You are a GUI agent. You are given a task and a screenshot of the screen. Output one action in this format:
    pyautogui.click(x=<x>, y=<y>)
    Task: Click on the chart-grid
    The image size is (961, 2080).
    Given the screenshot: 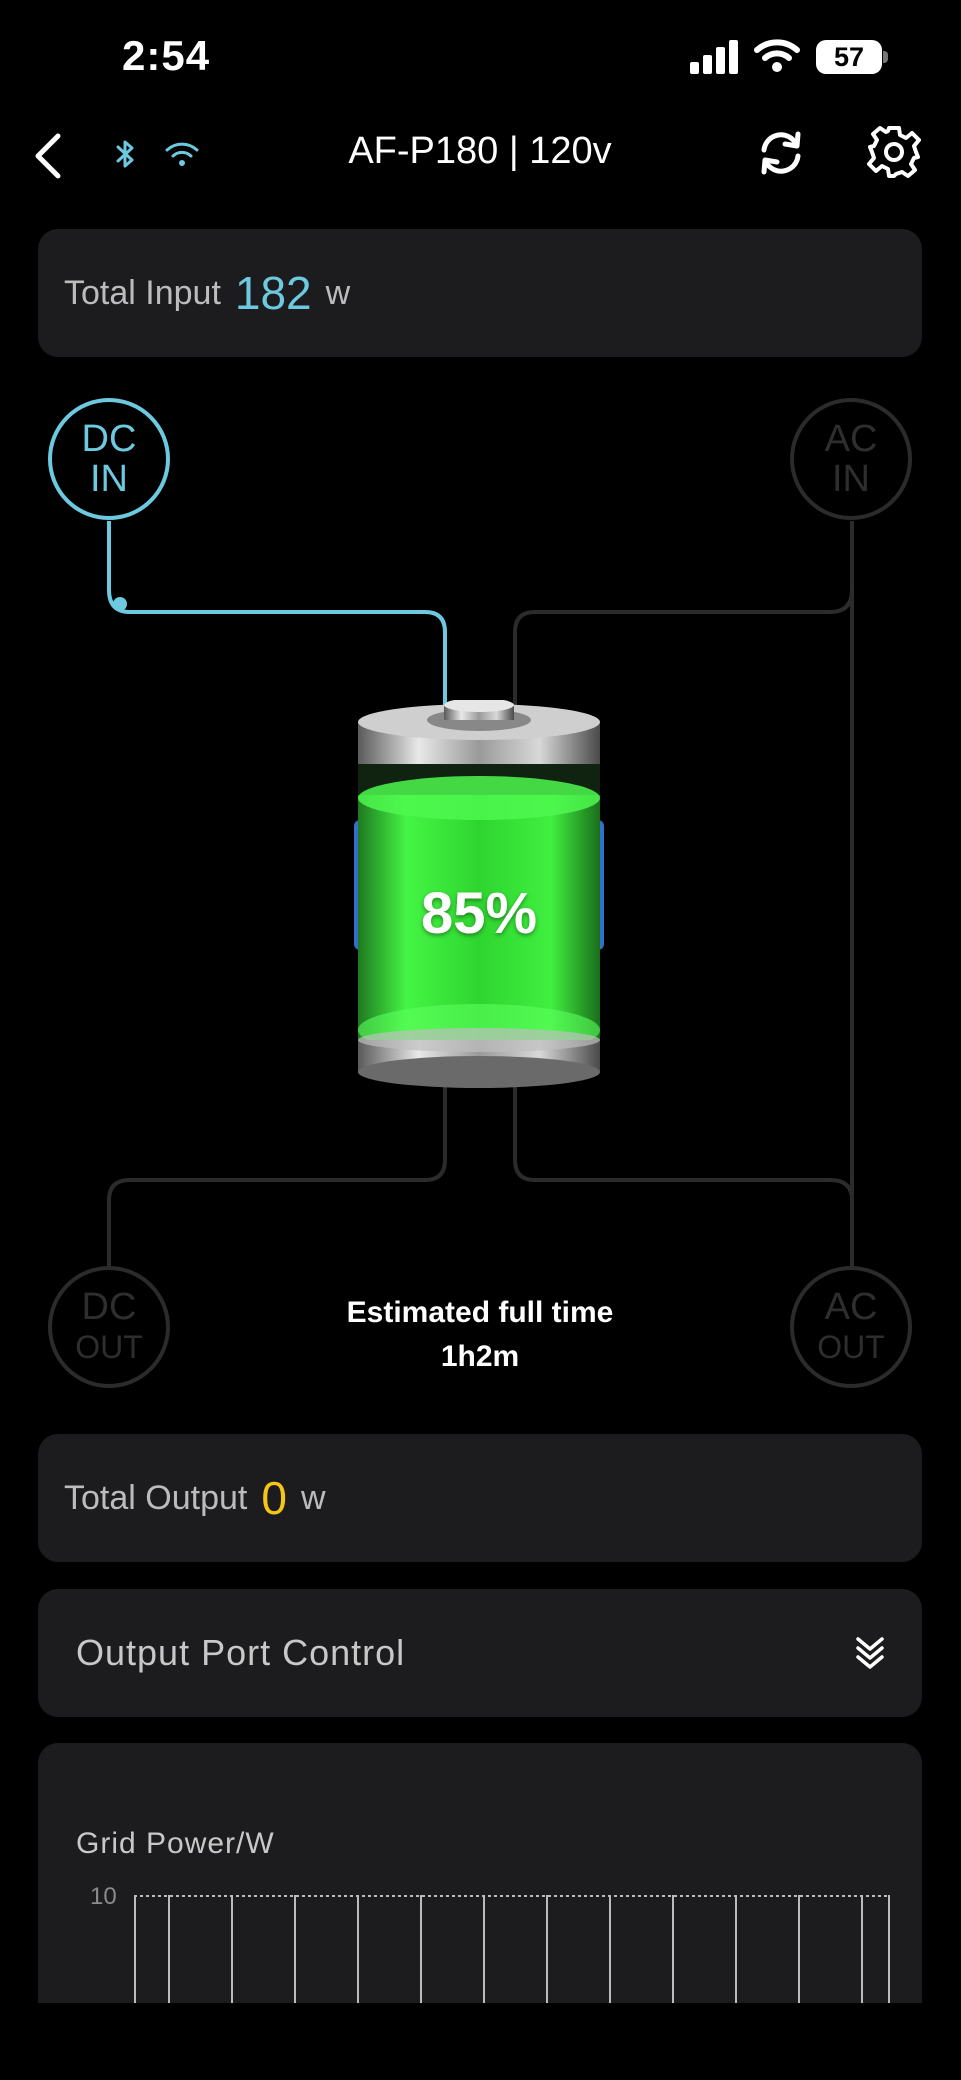 What is the action you would take?
    pyautogui.click(x=512, y=1949)
    